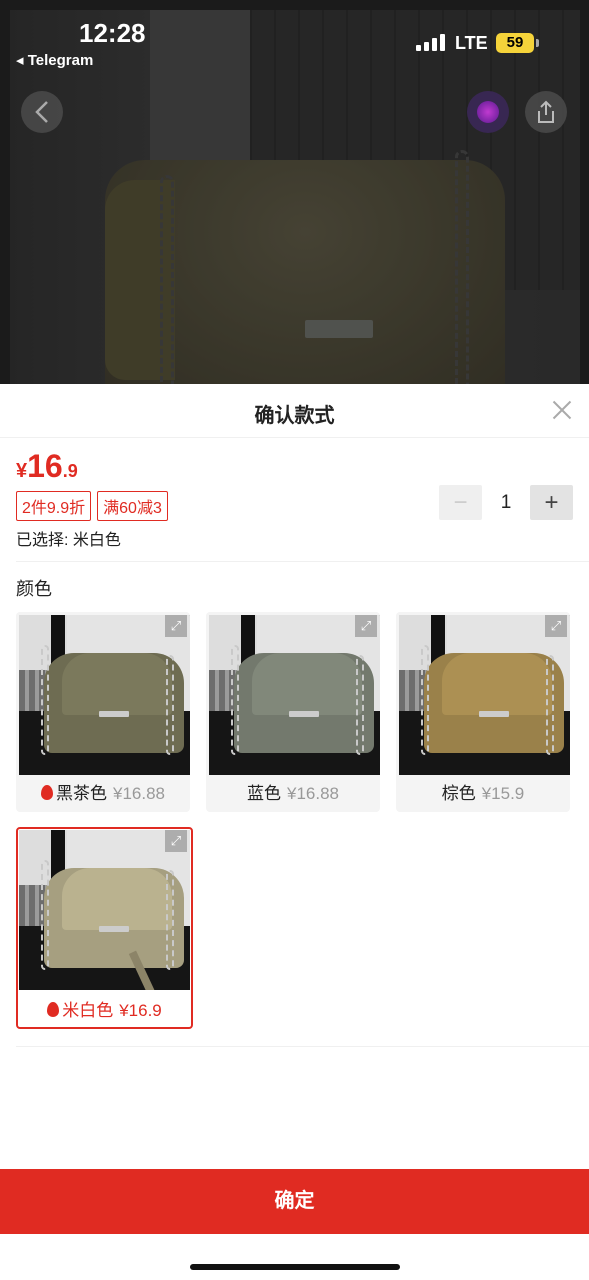  Describe the element at coordinates (430, 42) in the screenshot. I see `signal-icon` at that location.